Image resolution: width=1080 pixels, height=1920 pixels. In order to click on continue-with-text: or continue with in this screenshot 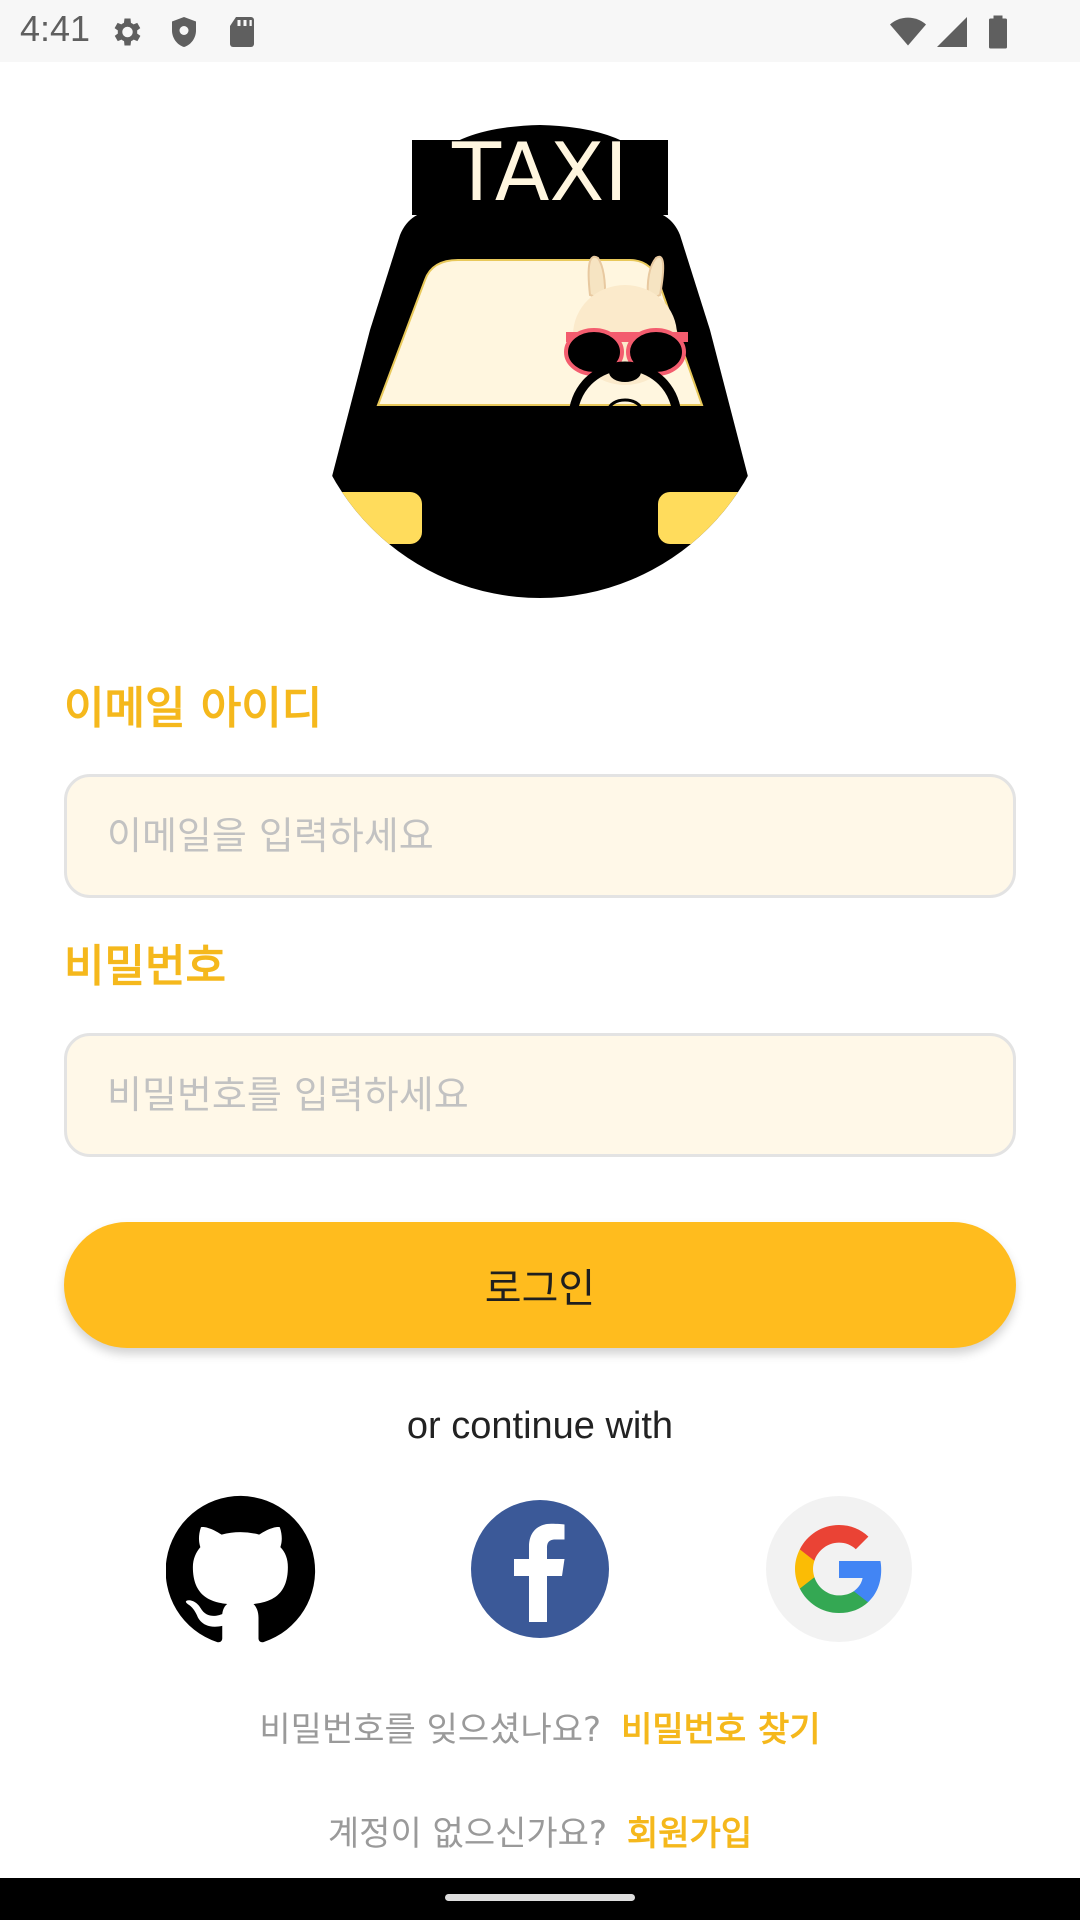, I will do `click(540, 1426)`.